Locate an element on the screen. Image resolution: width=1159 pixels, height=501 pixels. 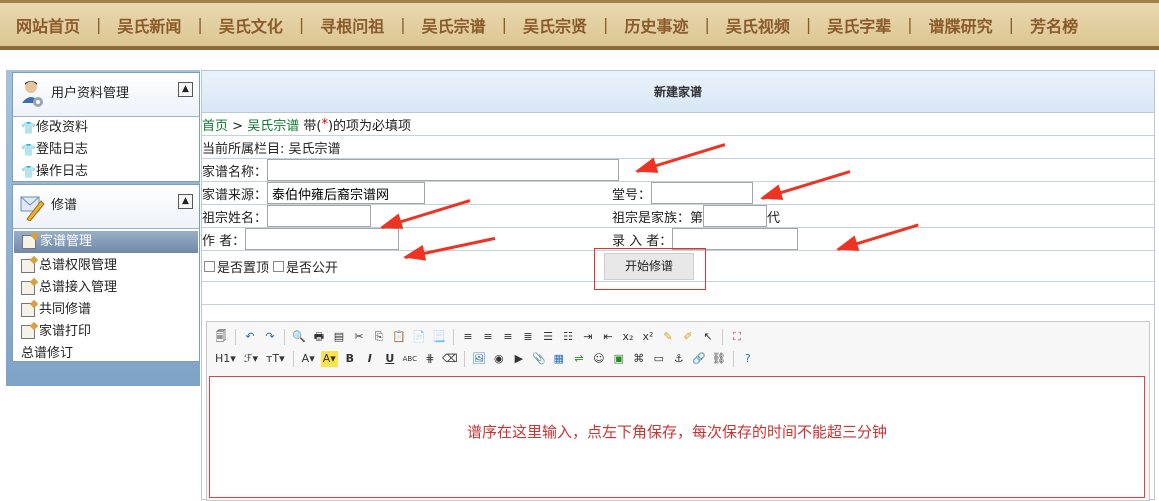
recorder-input is located at coordinates (735, 239).